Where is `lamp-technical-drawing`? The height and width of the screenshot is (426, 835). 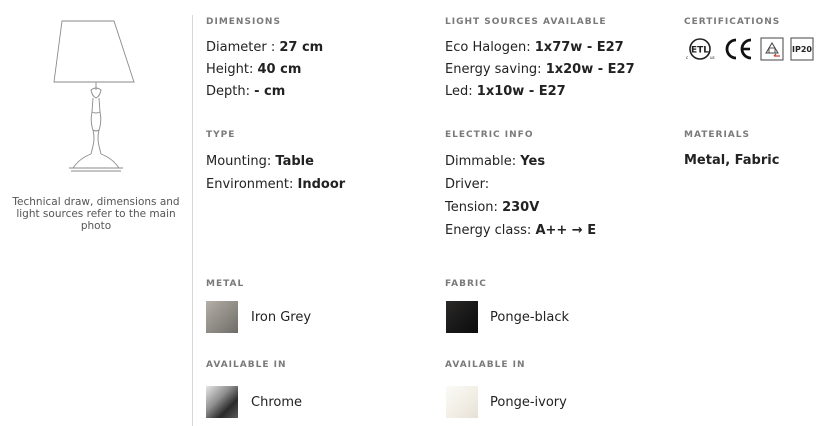 lamp-technical-drawing is located at coordinates (96, 98).